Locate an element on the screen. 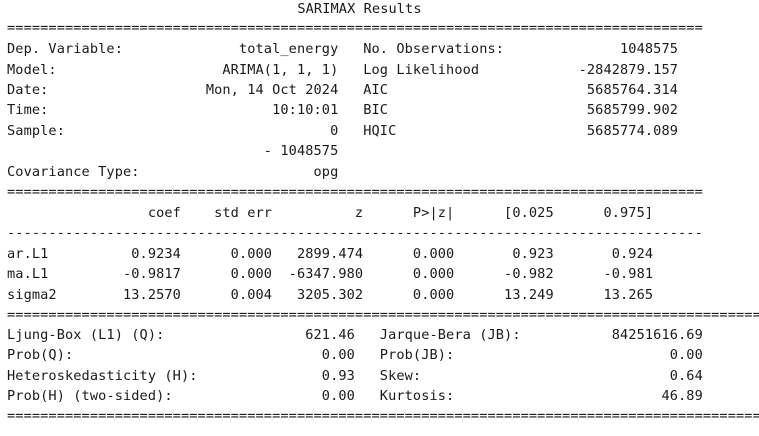  model-info-row: Sample: 0 HQIC 5685774.089 is located at coordinates (343, 131).